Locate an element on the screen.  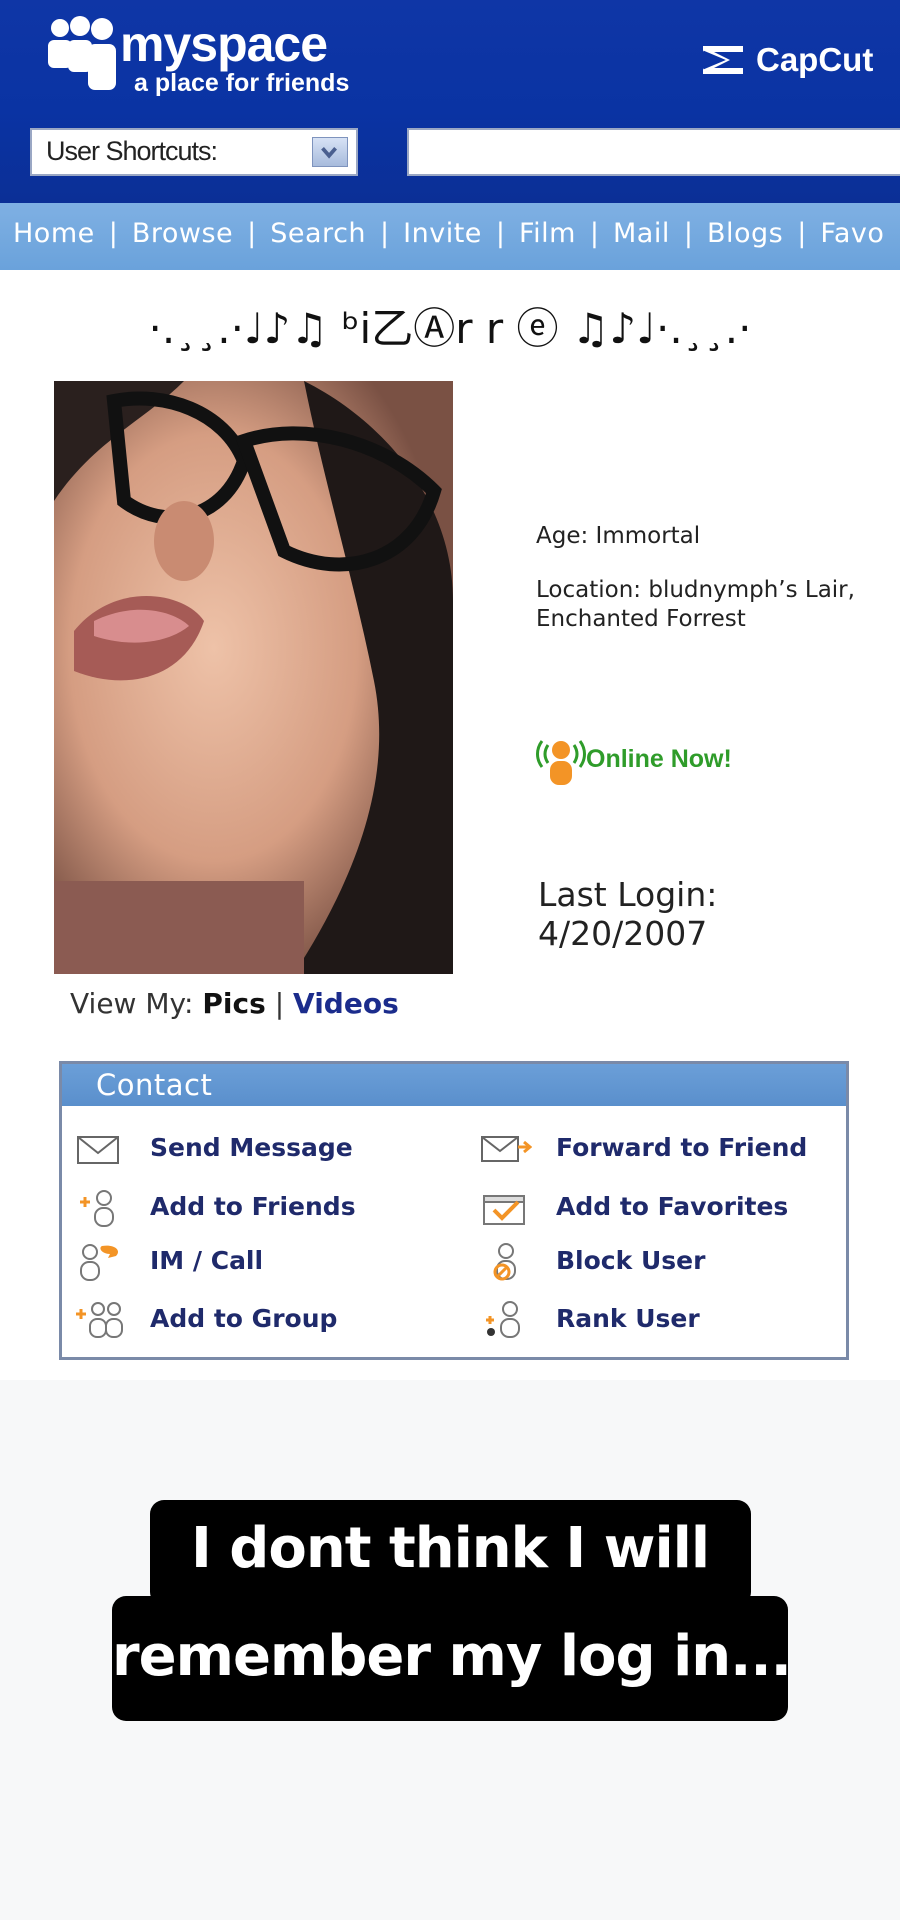
myspace-wordmark: myspace is located at coordinates (224, 44).